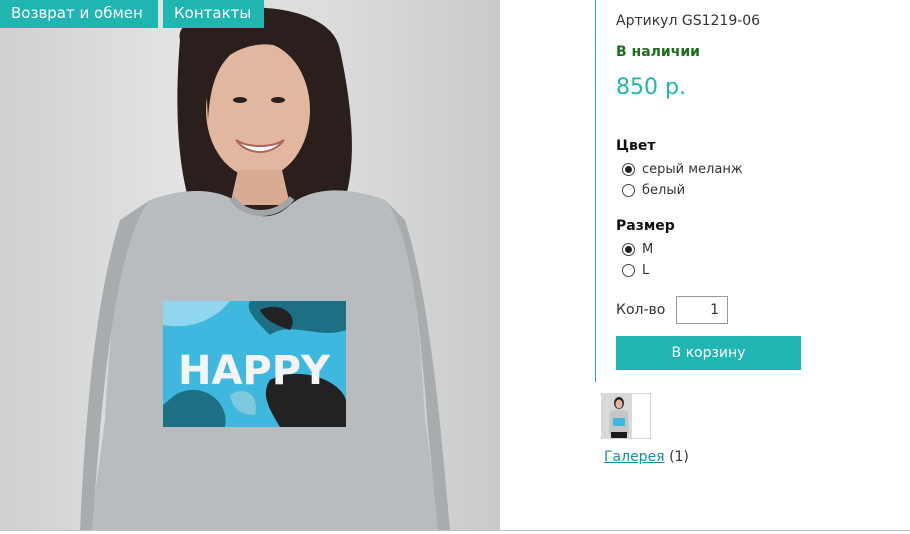 The height and width of the screenshot is (534, 910). What do you see at coordinates (628, 190) in the screenshot?
I see `color-radio-white` at bounding box center [628, 190].